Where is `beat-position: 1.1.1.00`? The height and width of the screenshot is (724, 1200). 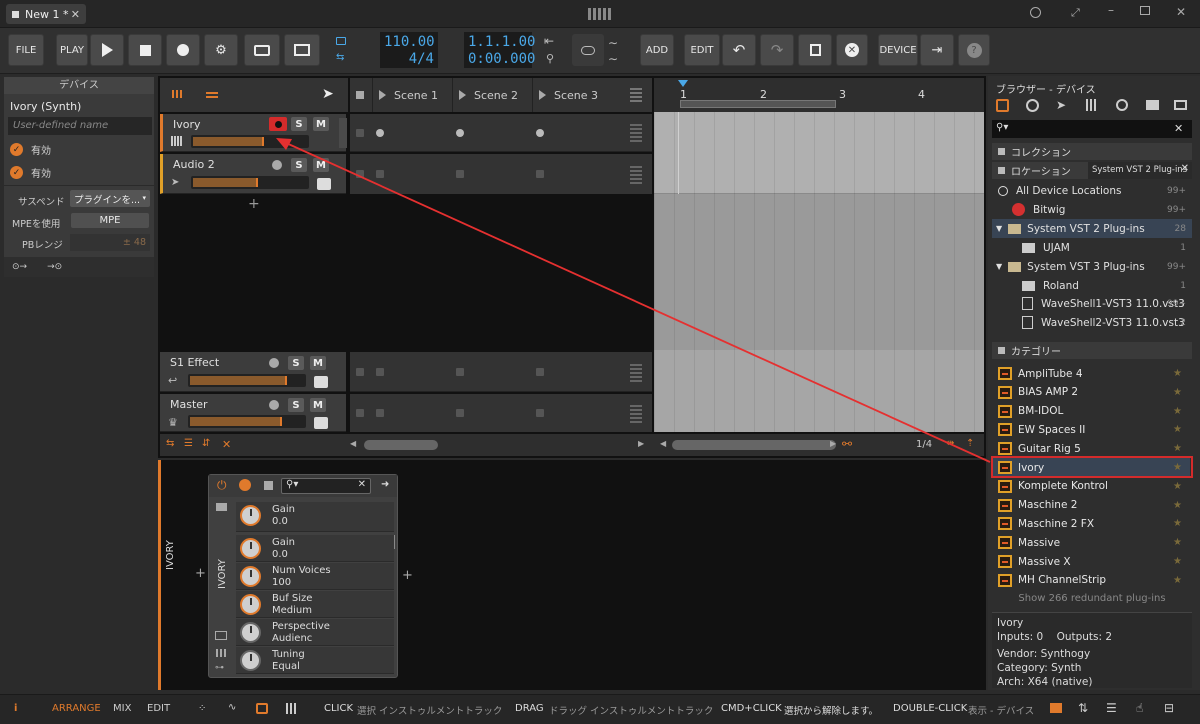
beat-position: 1.1.1.00 is located at coordinates (501, 42).